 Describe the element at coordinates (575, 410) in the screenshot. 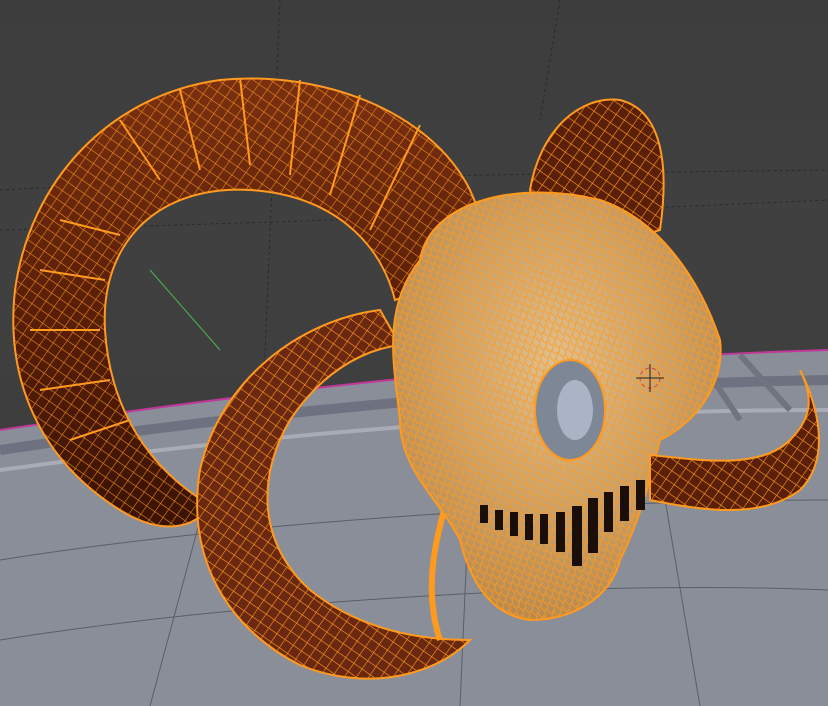

I see `eye-socket-highlight` at that location.